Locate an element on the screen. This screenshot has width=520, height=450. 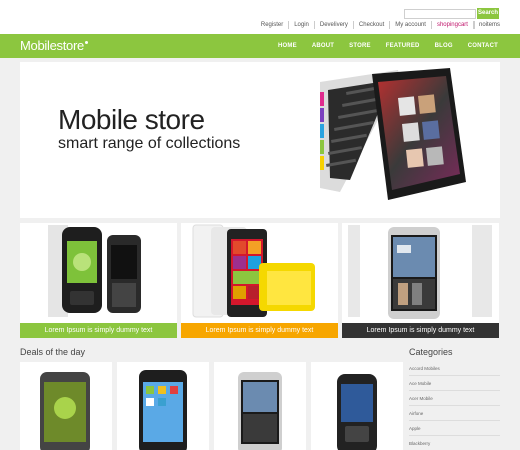
phone-image-htc is located at coordinates (420, 272).